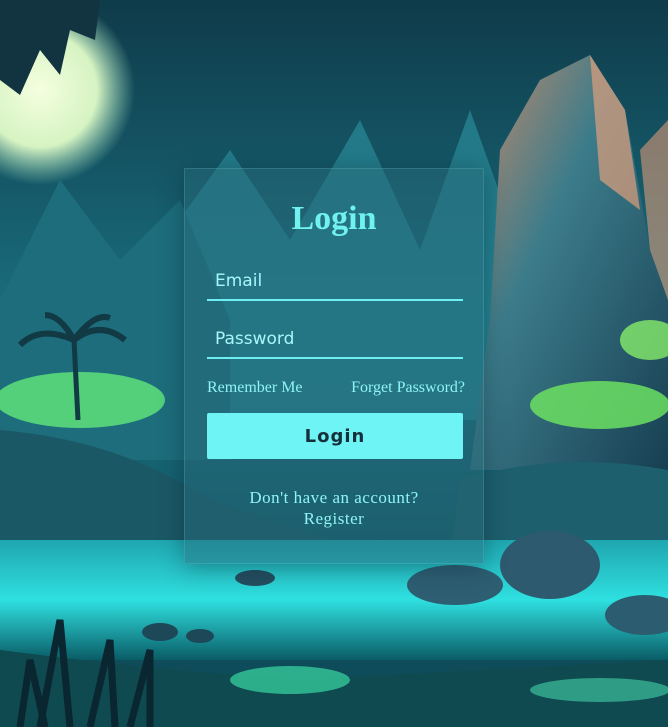  Describe the element at coordinates (334, 218) in the screenshot. I see `login-title: Login` at that location.